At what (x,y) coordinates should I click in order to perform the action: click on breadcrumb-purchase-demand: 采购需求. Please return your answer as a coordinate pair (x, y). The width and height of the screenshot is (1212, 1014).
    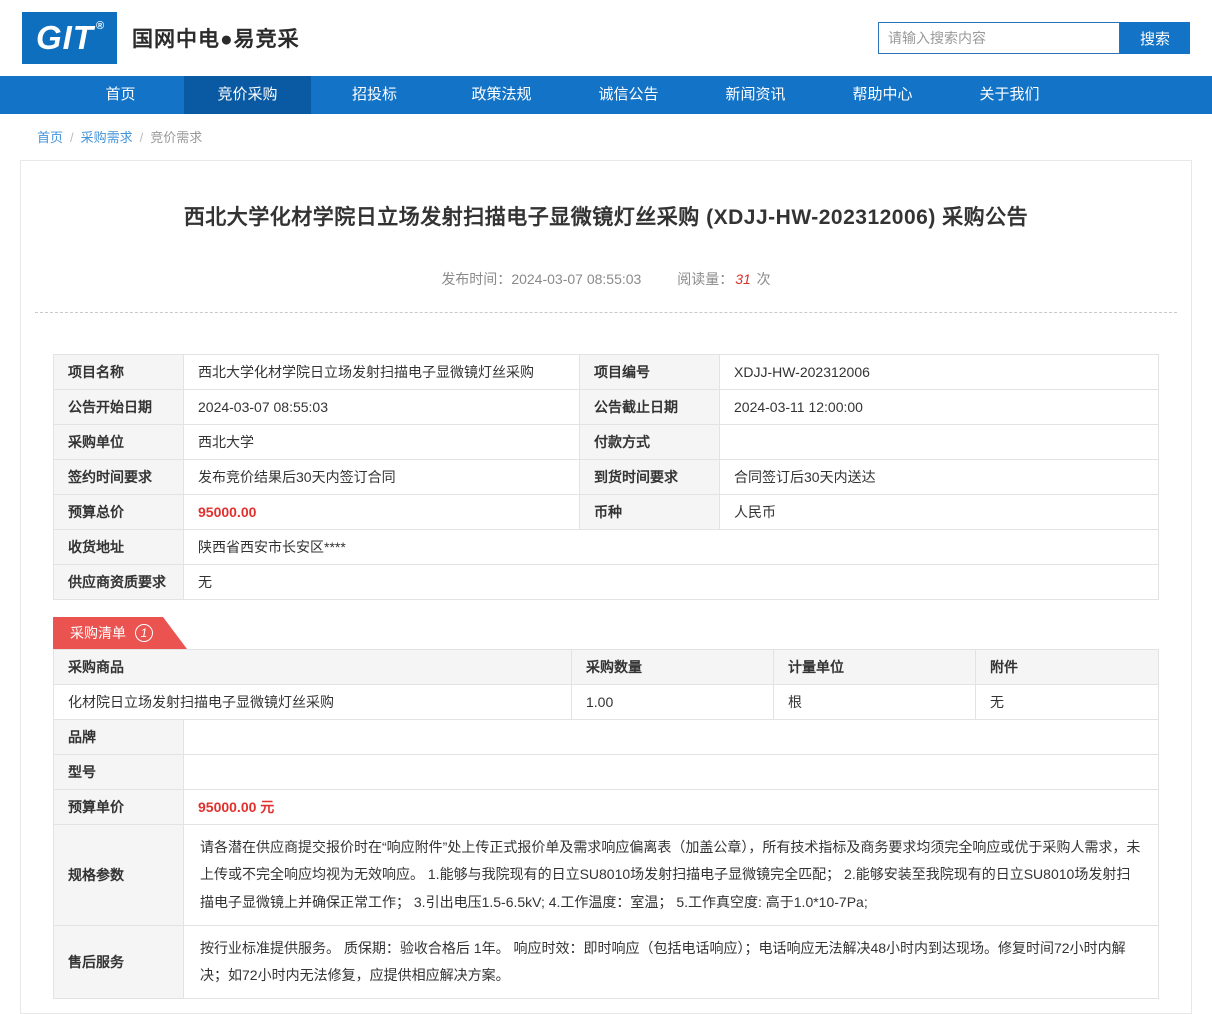
    Looking at the image, I should click on (107, 137).